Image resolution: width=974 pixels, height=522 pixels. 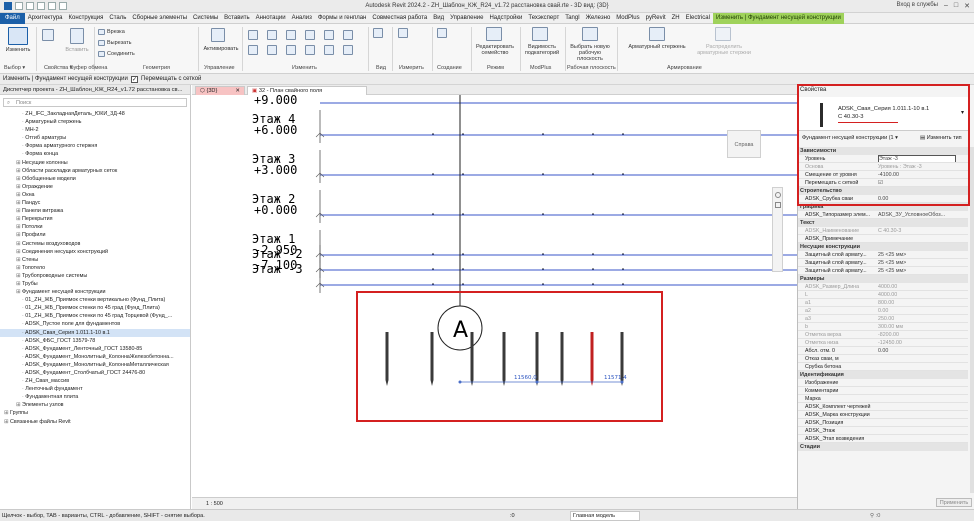 What do you see at coordinates (95, 389) in the screenshot?
I see `browser-tree-item: · Ленточный фундамент` at bounding box center [95, 389].